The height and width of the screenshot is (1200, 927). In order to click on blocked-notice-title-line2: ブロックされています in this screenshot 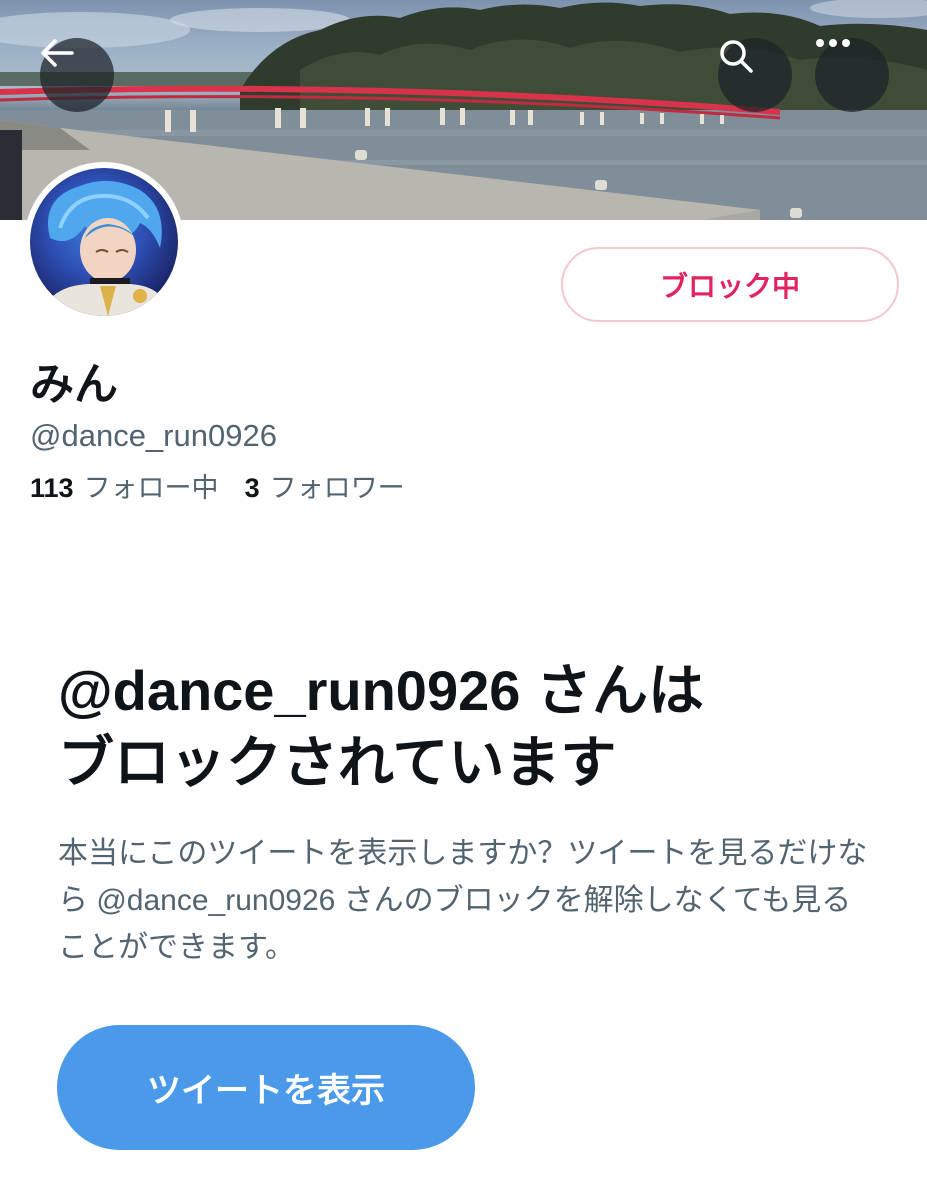, I will do `click(337, 762)`.